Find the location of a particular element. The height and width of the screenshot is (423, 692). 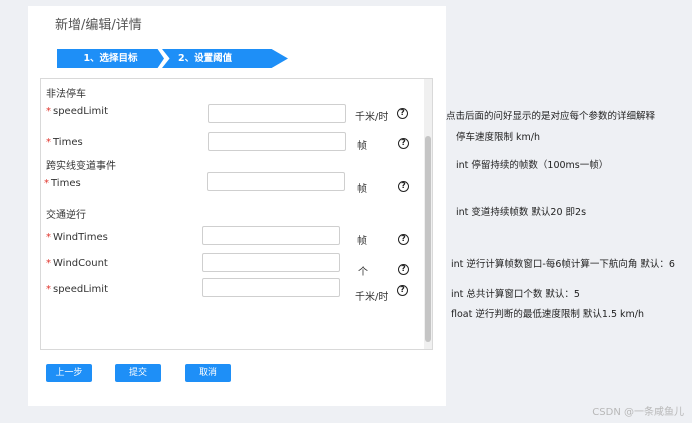

annotation-note: int 变道持续帧数 默认20 即2s is located at coordinates (521, 212).